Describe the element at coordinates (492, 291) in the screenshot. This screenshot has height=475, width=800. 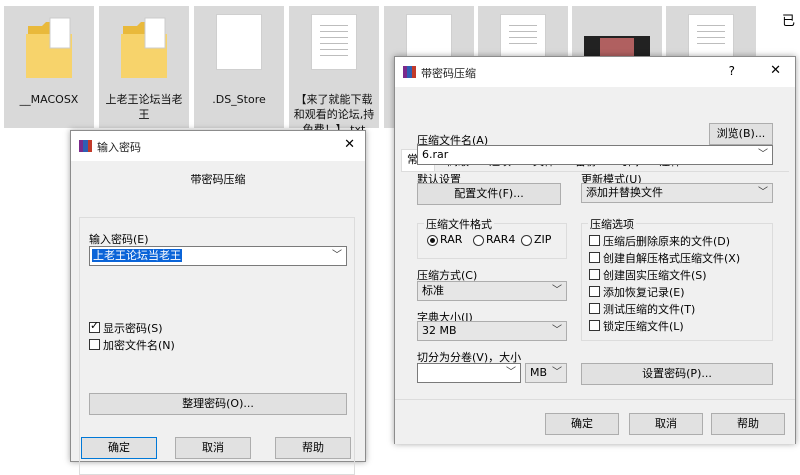
I see `method-select: 标准 ﹀` at that location.